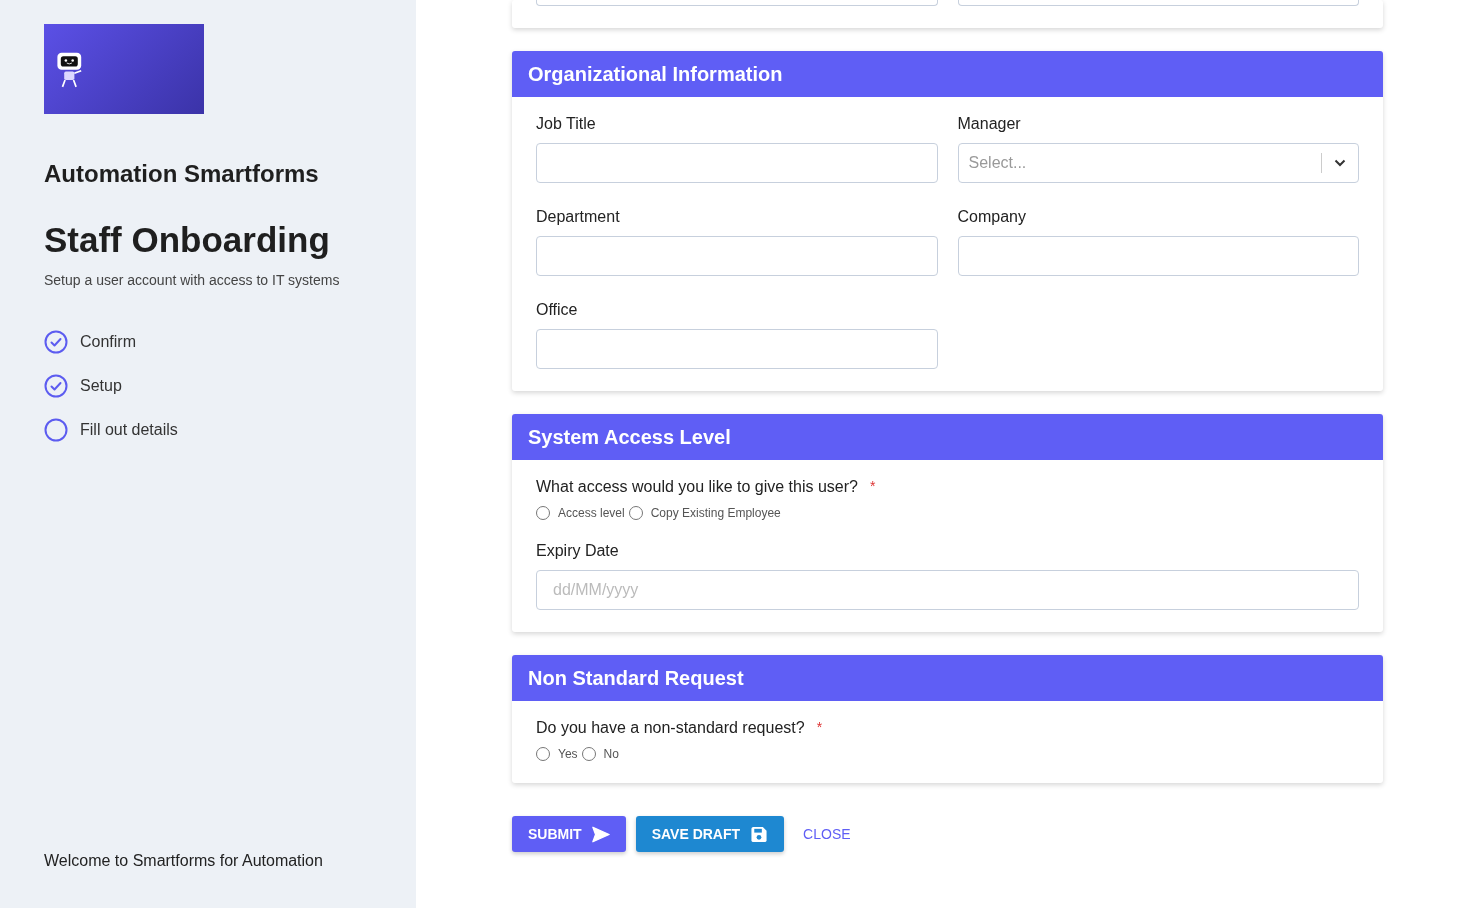  I want to click on step-label: Confirm, so click(108, 342).